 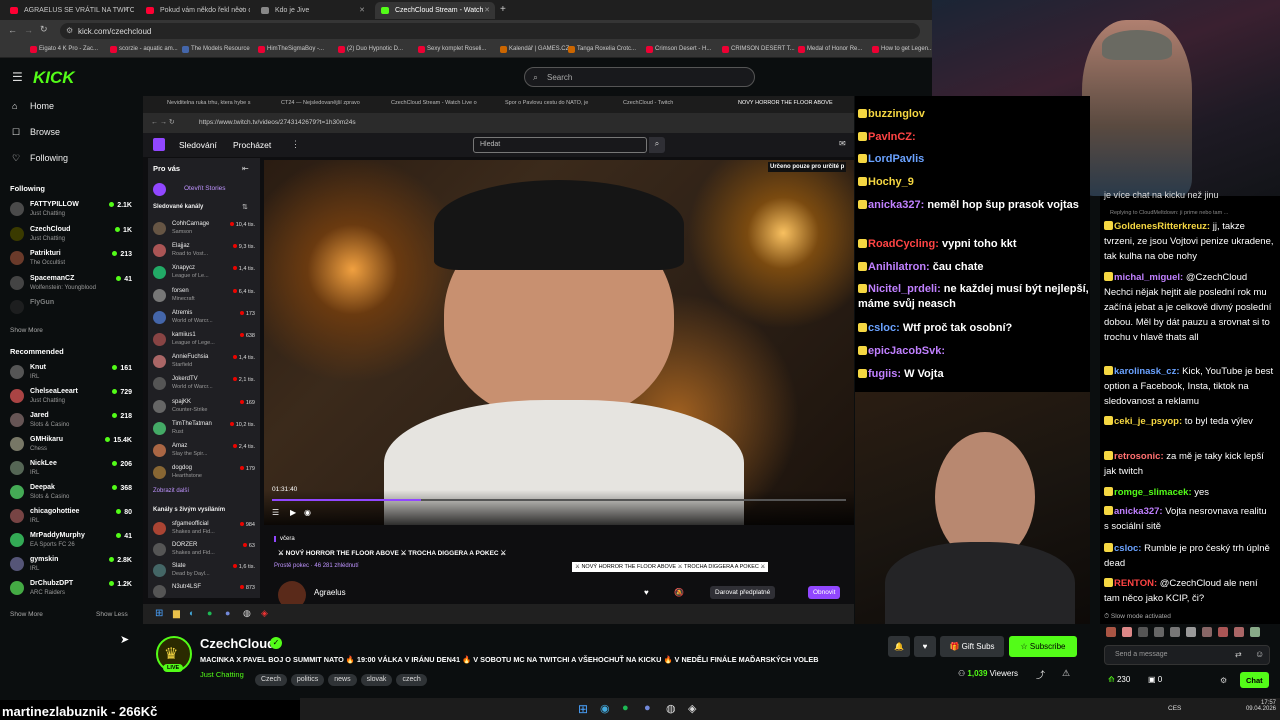 What do you see at coordinates (71, 397) in the screenshot?
I see `recommended-channel-item: ChelseaLeeart Just Chatting 729` at bounding box center [71, 397].